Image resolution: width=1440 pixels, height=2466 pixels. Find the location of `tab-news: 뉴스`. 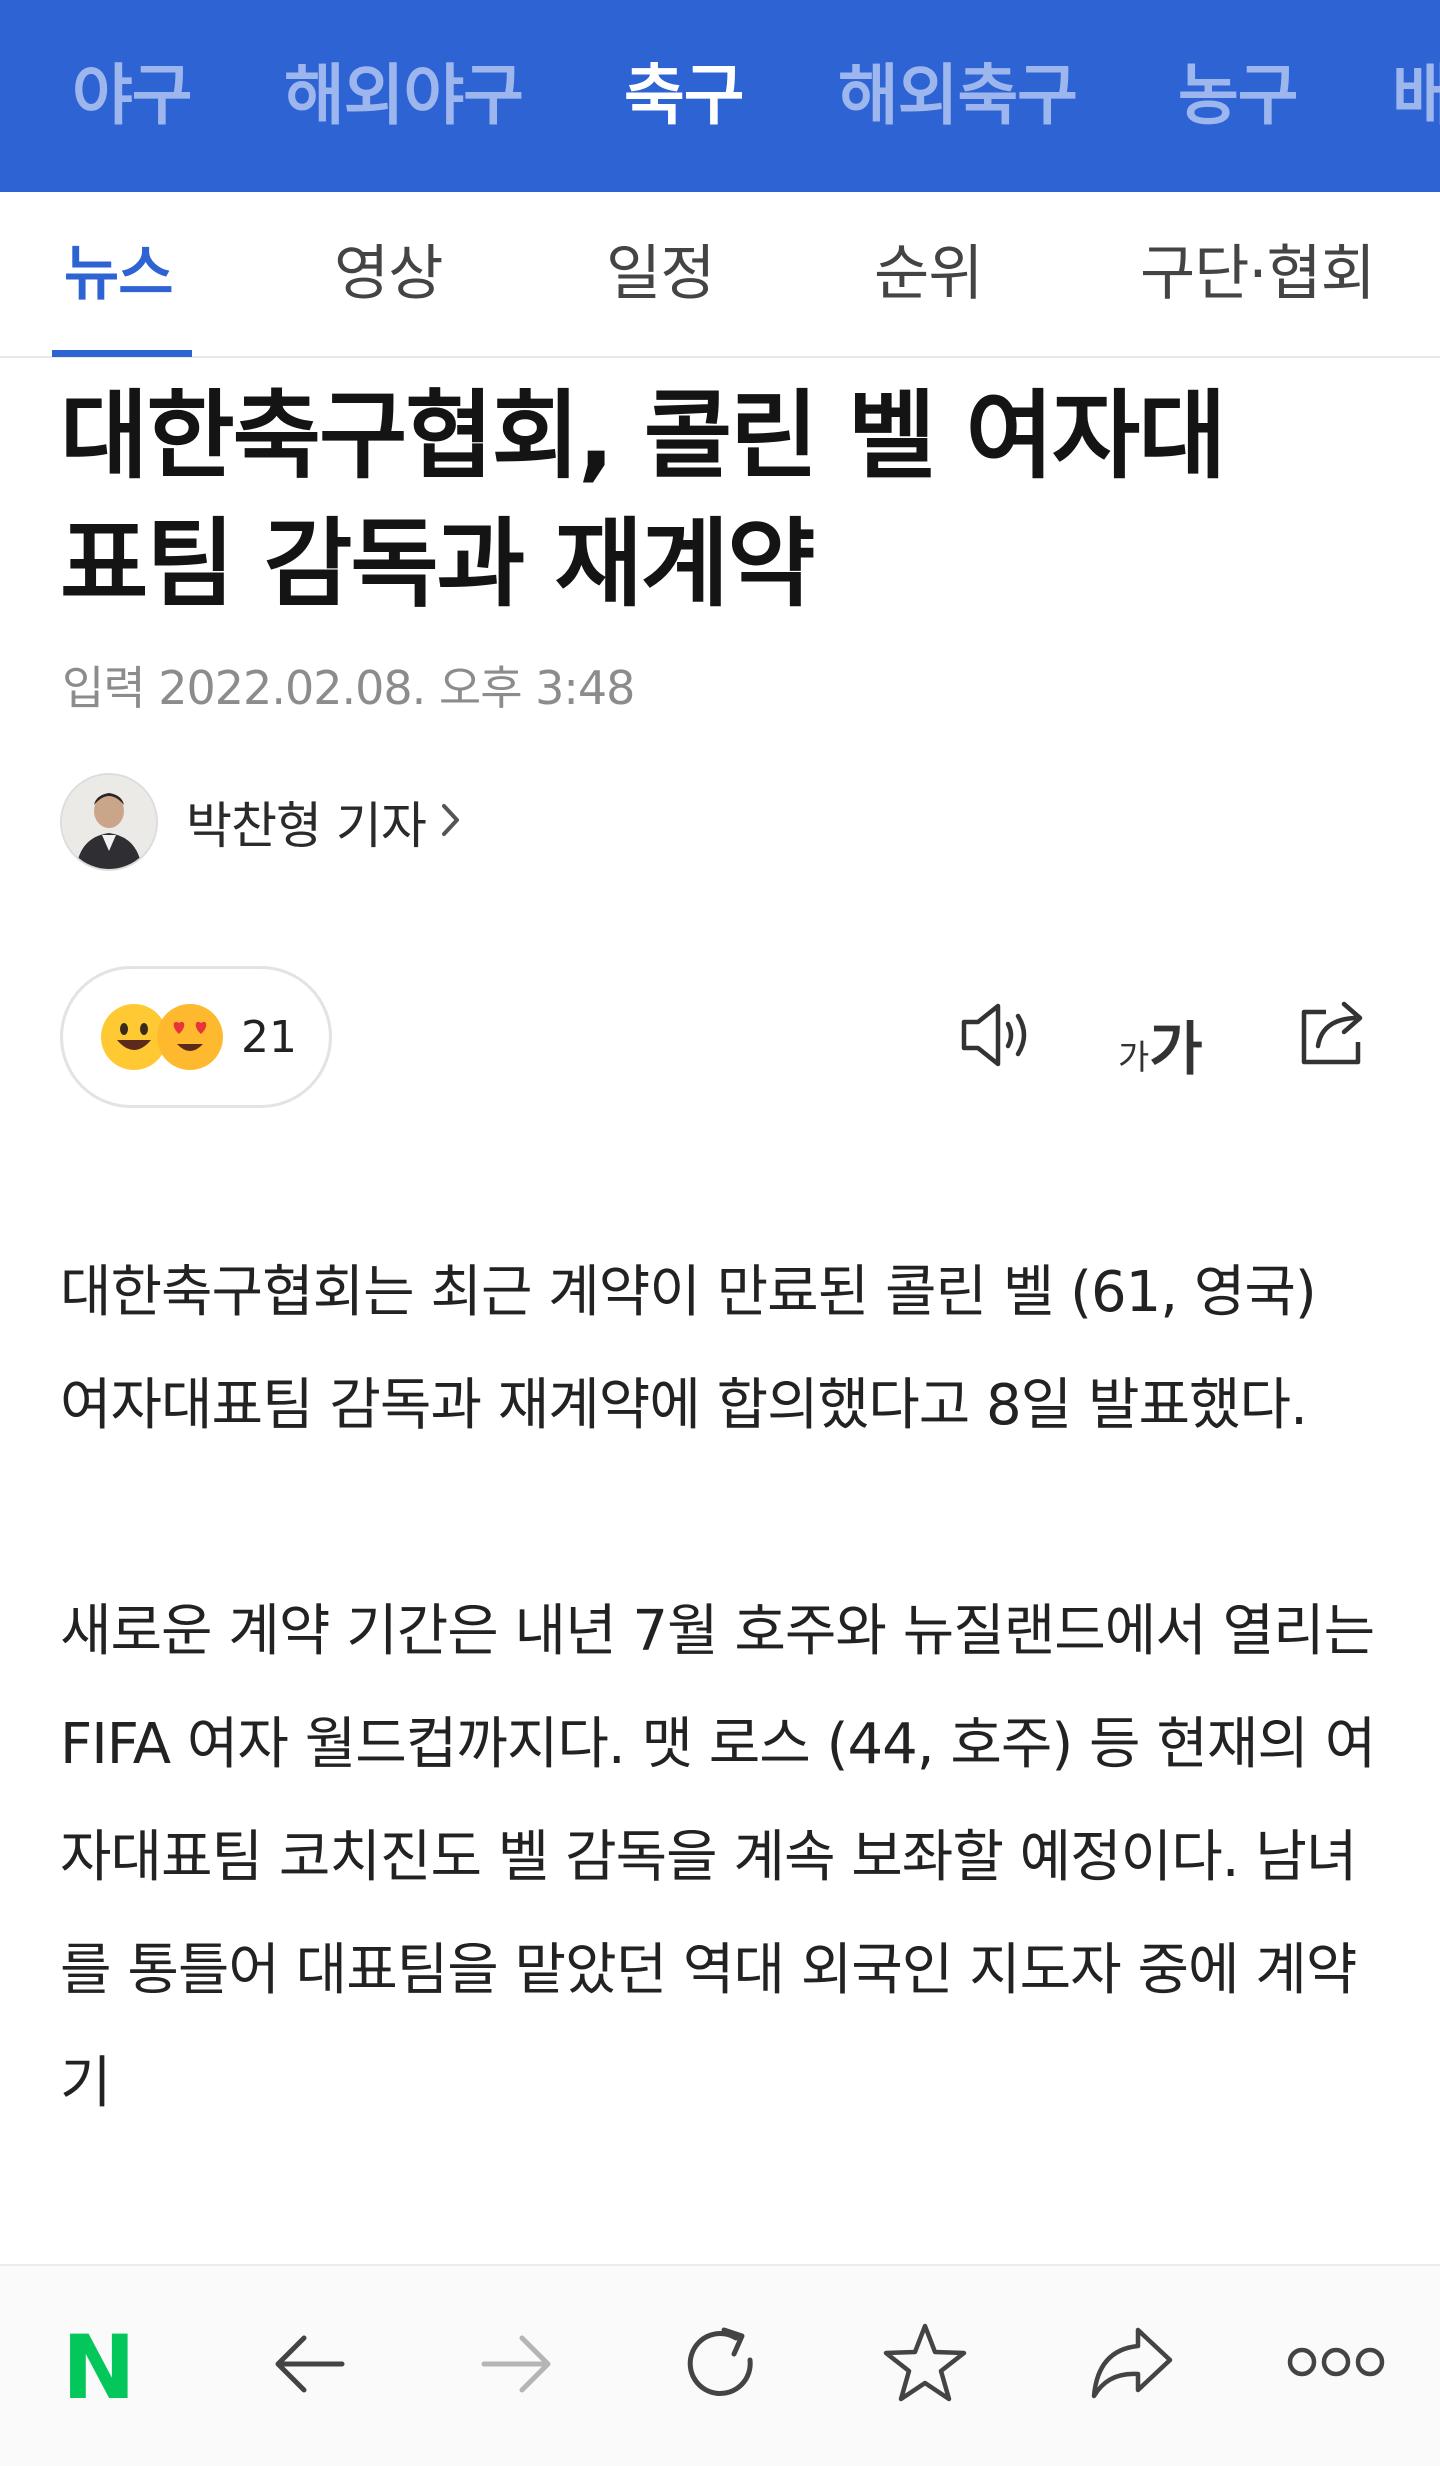

tab-news: 뉴스 is located at coordinates (118, 274).